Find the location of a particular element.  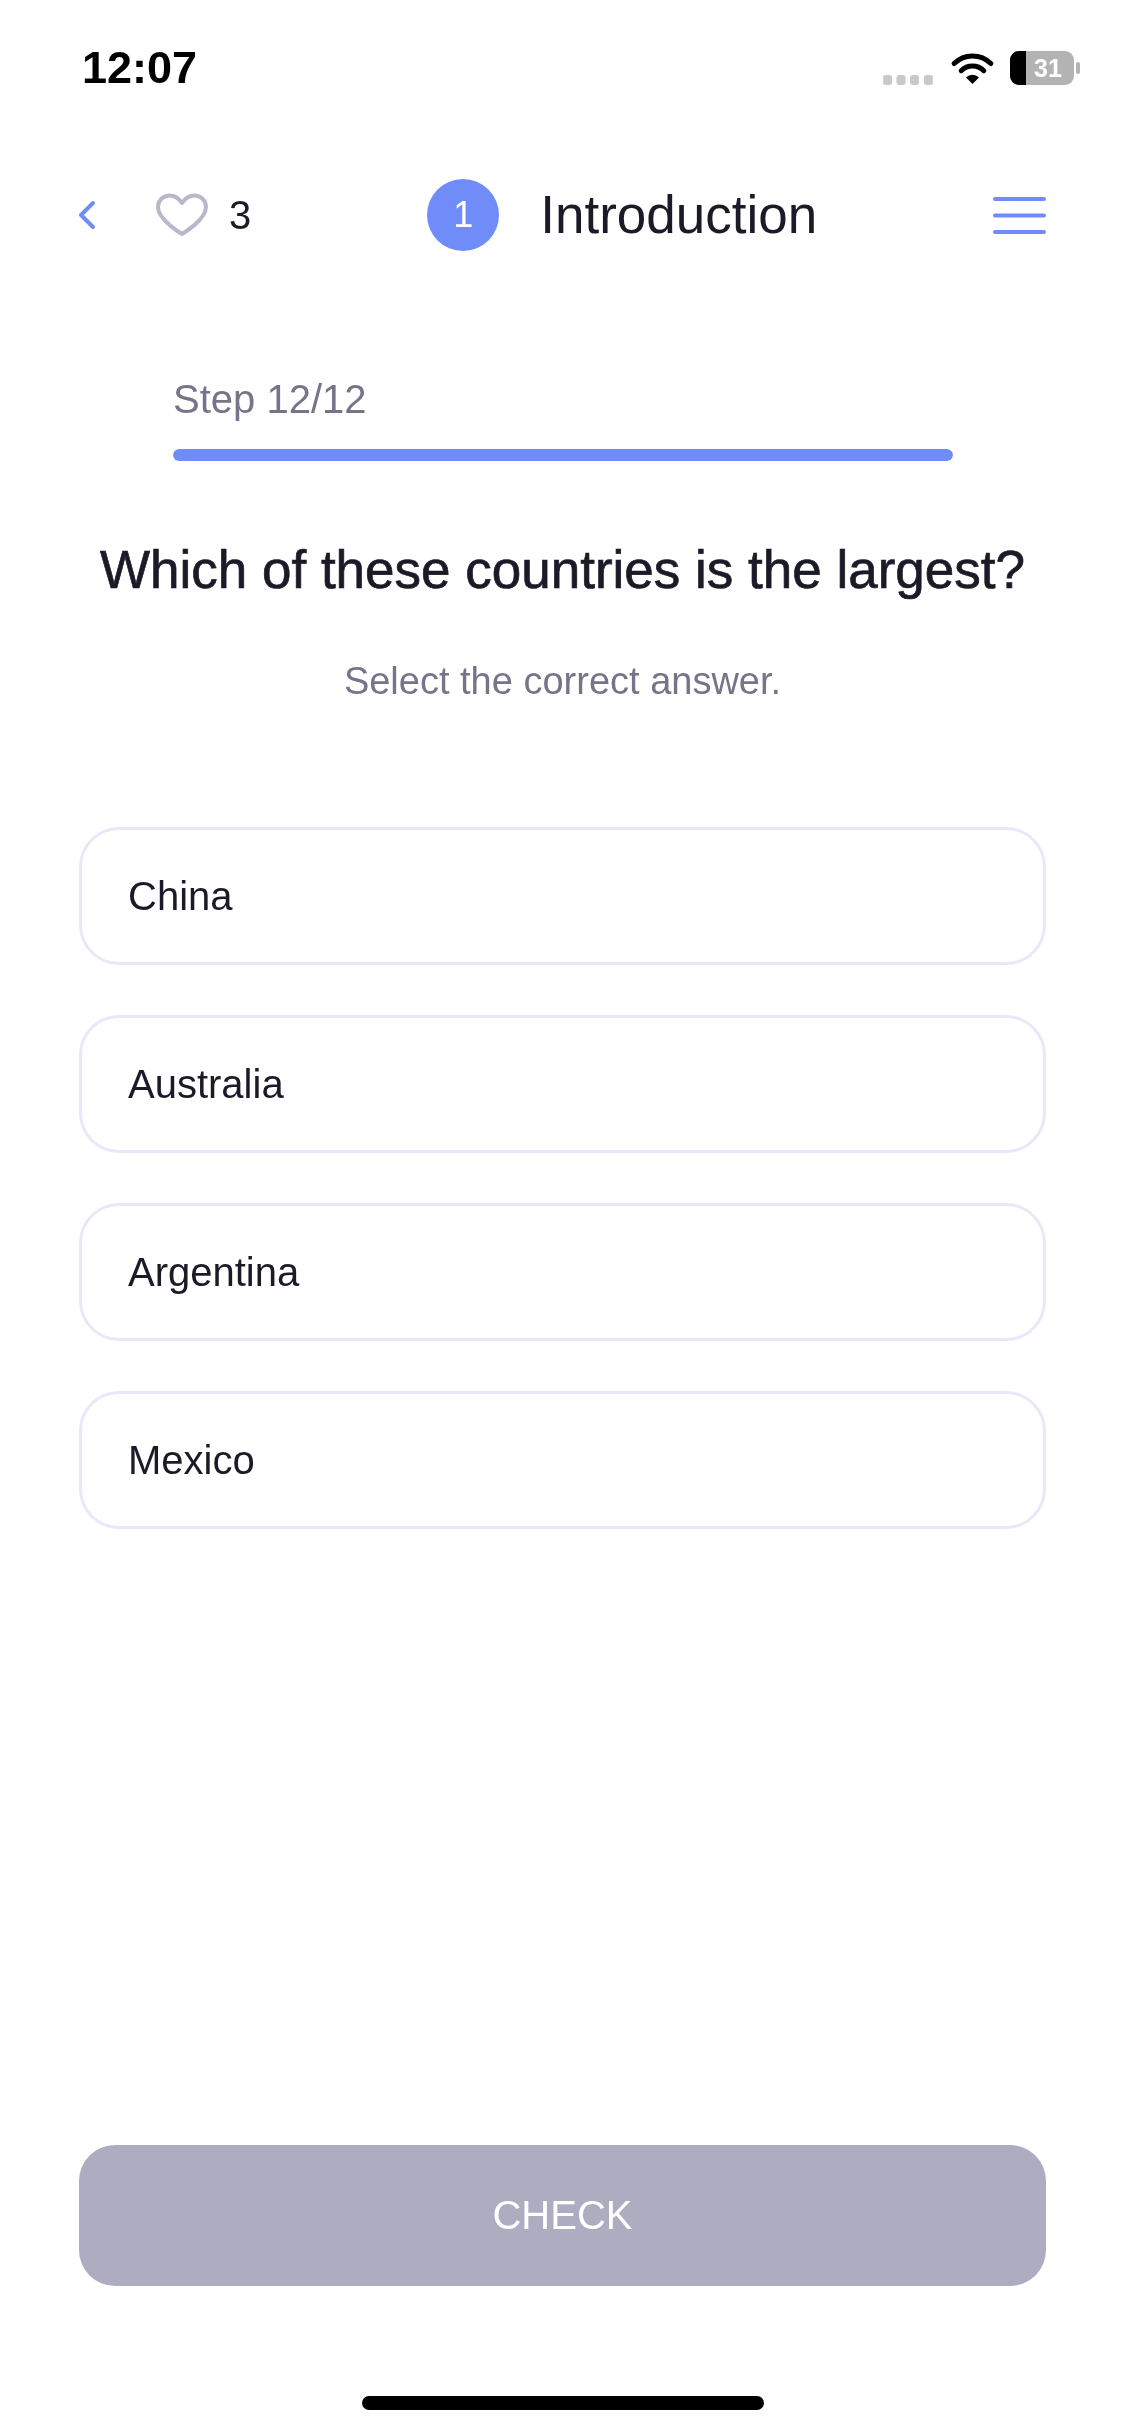

answer-option: China is located at coordinates (562, 896).